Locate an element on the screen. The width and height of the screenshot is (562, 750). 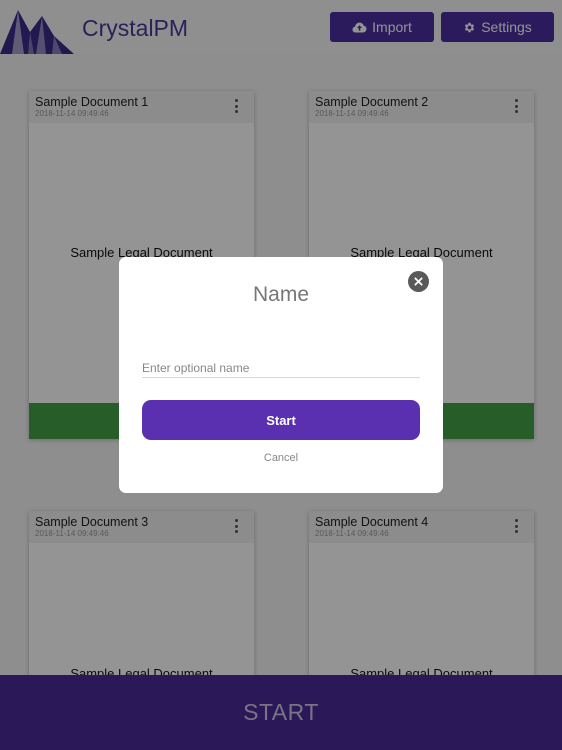
cancel-button: Cancel is located at coordinates (281, 458).